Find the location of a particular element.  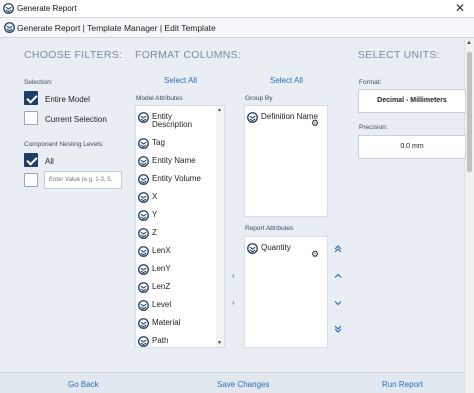

list-item: Level is located at coordinates (154, 305).